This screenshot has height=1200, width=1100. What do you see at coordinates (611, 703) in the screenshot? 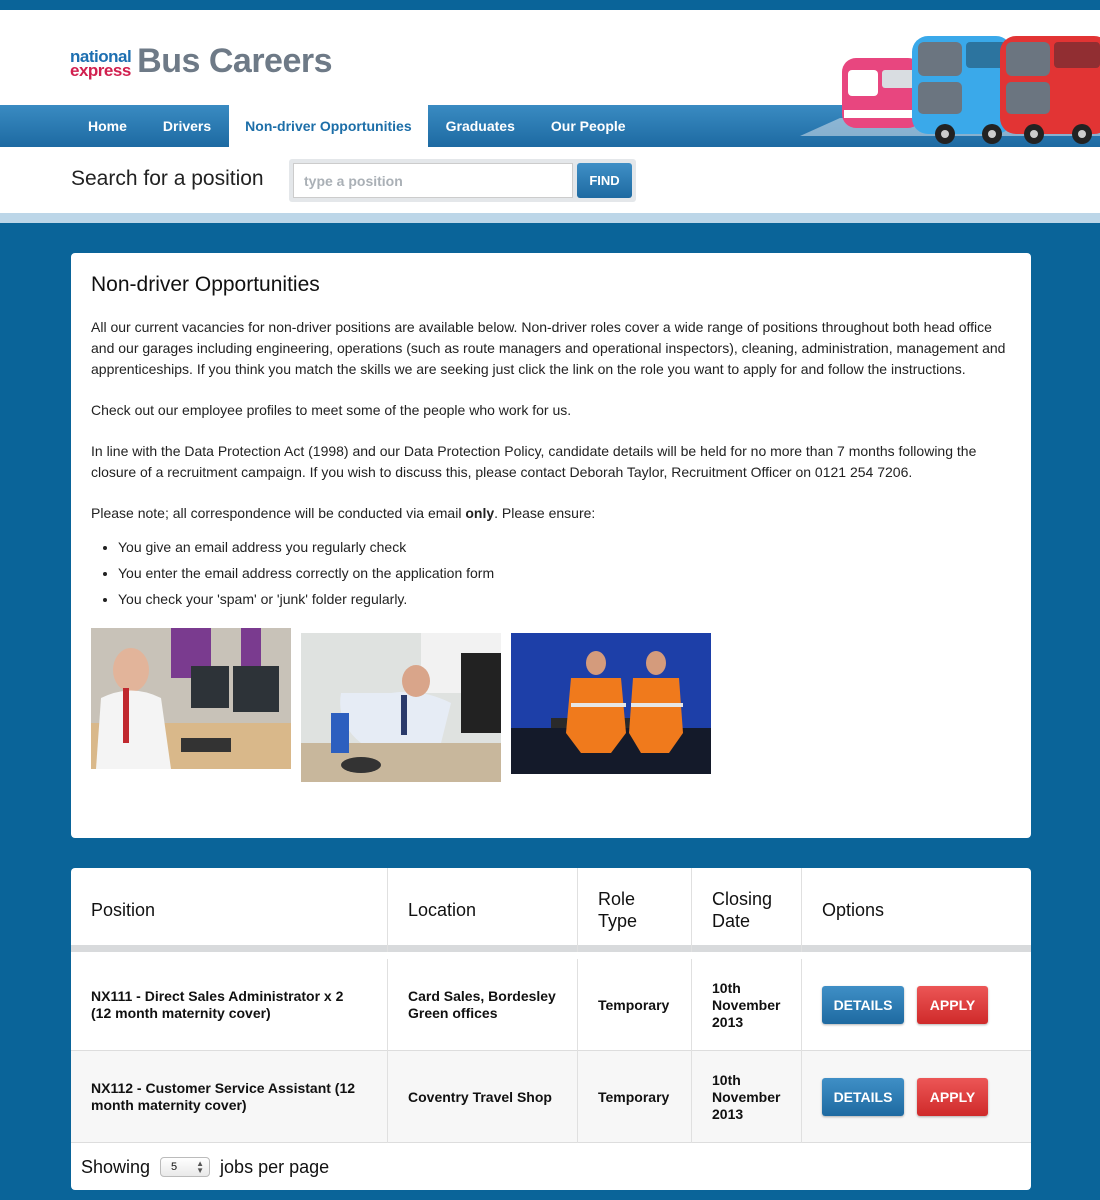
I see `engineers-photo` at bounding box center [611, 703].